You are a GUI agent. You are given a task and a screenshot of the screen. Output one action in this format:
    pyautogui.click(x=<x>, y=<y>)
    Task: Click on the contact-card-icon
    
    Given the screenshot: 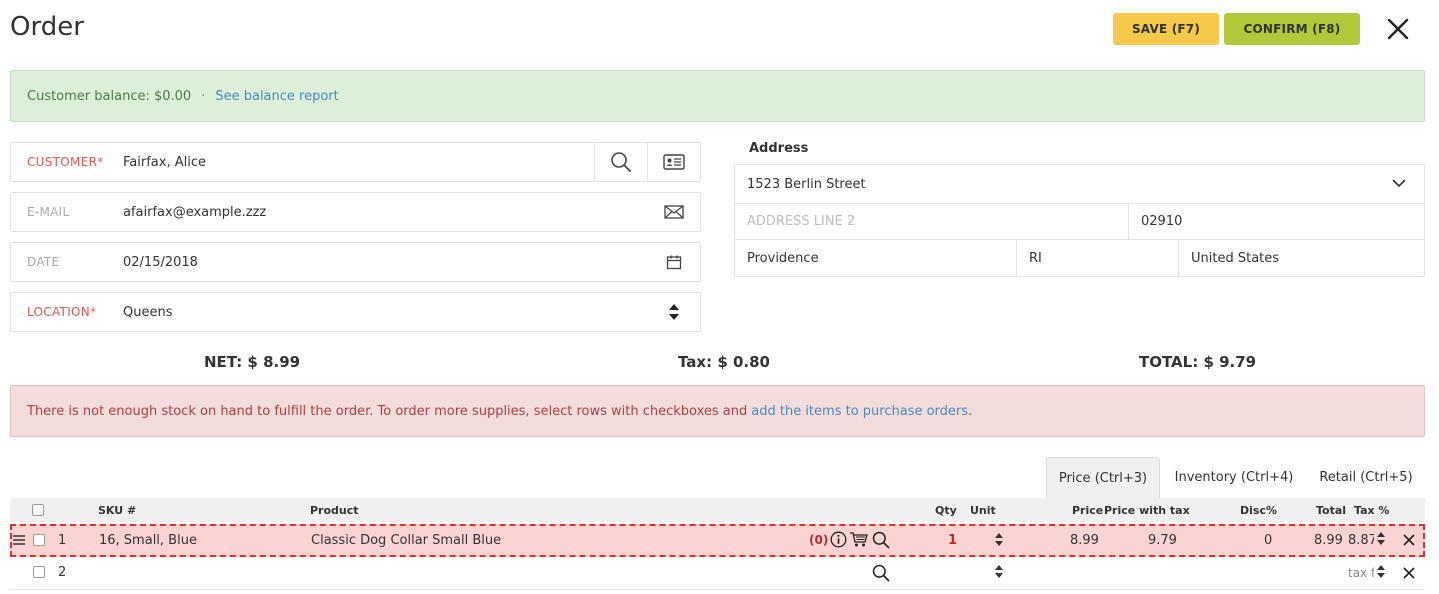 What is the action you would take?
    pyautogui.click(x=673, y=162)
    